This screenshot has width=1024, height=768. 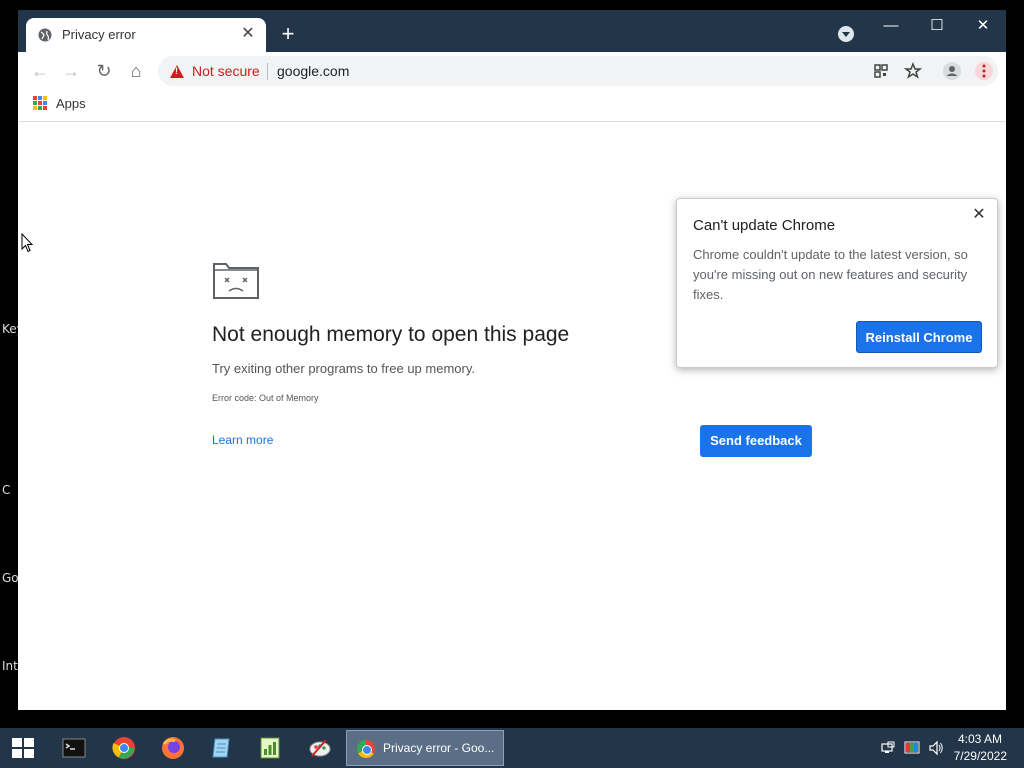 What do you see at coordinates (146, 35) in the screenshot?
I see `tab-privacy-error: Privacy error ✕` at bounding box center [146, 35].